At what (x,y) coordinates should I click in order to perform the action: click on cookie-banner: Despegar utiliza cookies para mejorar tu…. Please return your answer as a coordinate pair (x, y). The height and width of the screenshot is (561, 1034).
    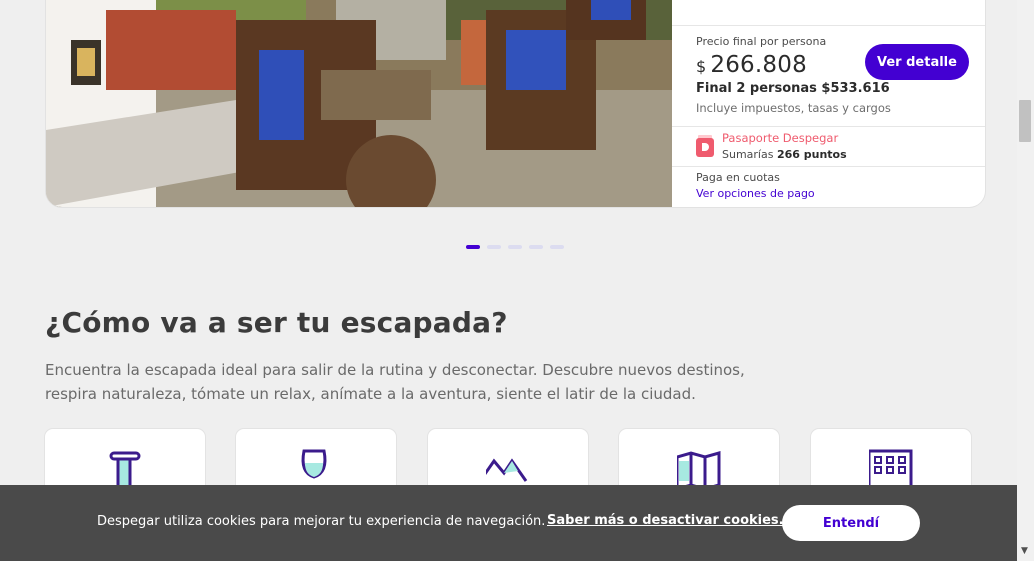
    Looking at the image, I should click on (508, 523).